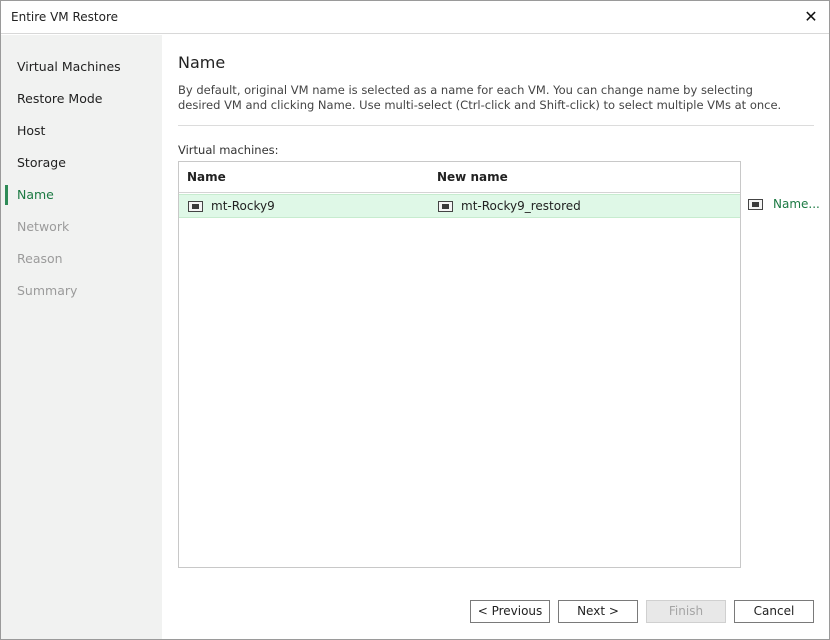 This screenshot has width=830, height=640. I want to click on header-divider, so click(496, 125).